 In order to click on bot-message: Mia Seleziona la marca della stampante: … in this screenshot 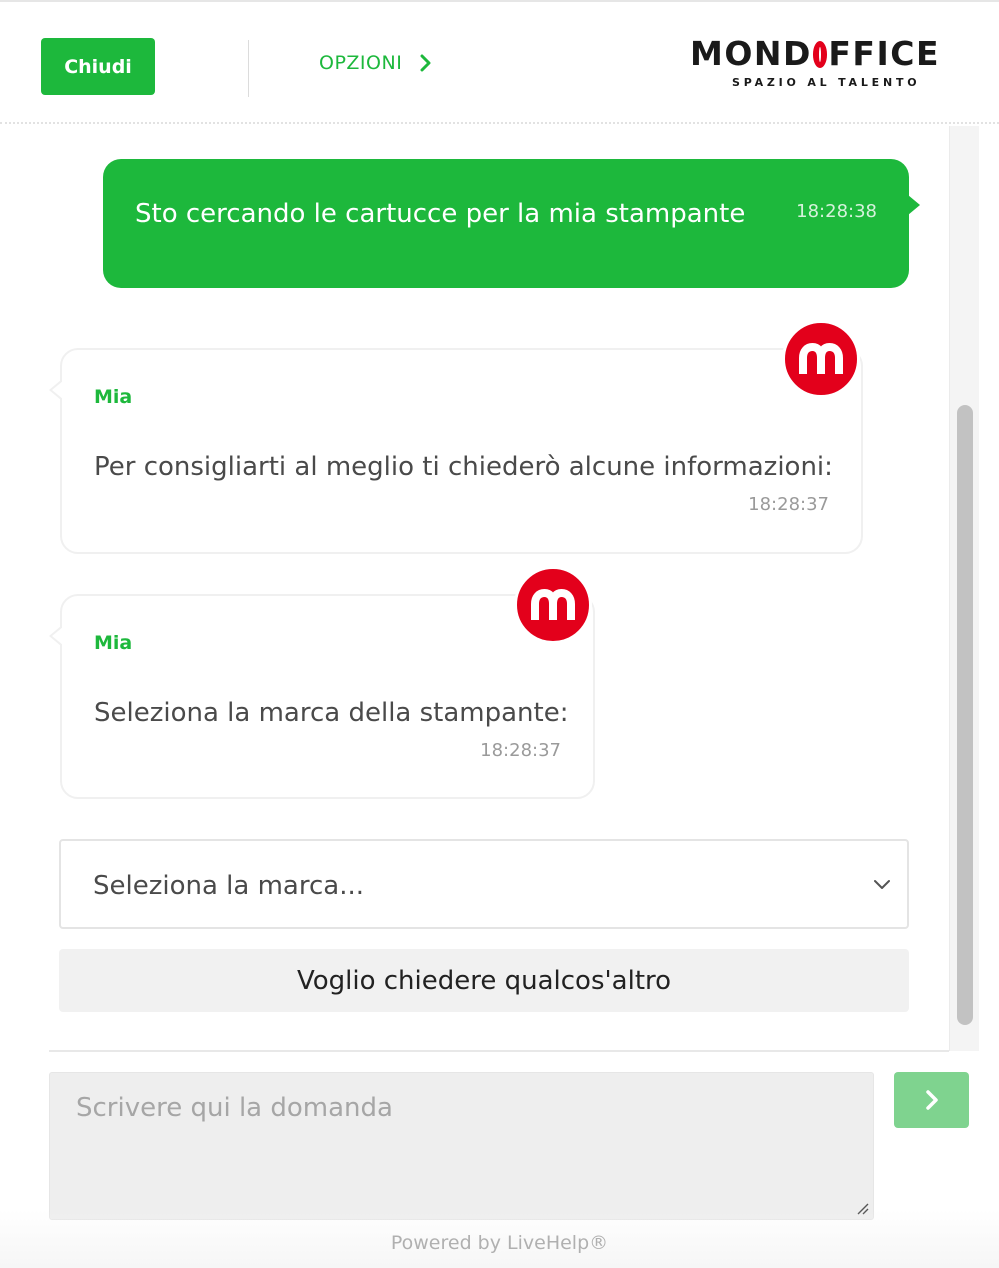, I will do `click(322, 696)`.